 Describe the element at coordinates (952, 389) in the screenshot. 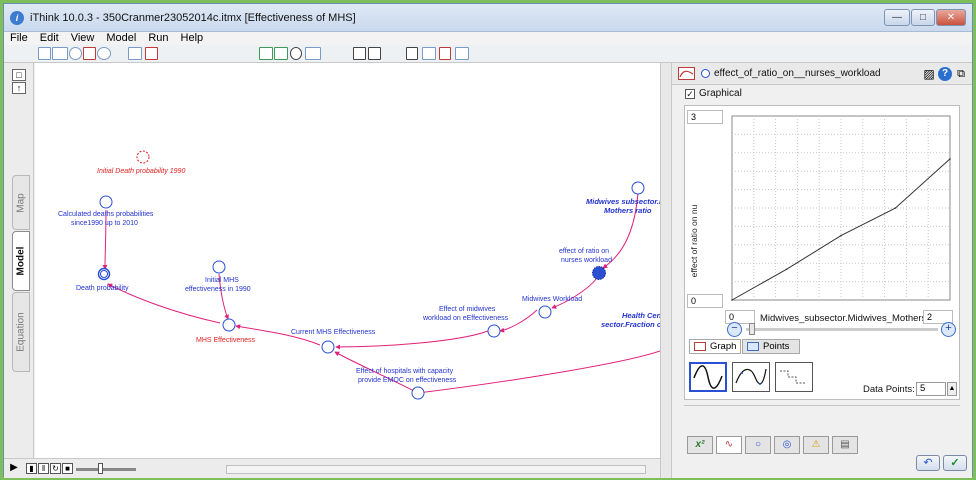

I see `data-points-spinner-icon: ▲` at that location.